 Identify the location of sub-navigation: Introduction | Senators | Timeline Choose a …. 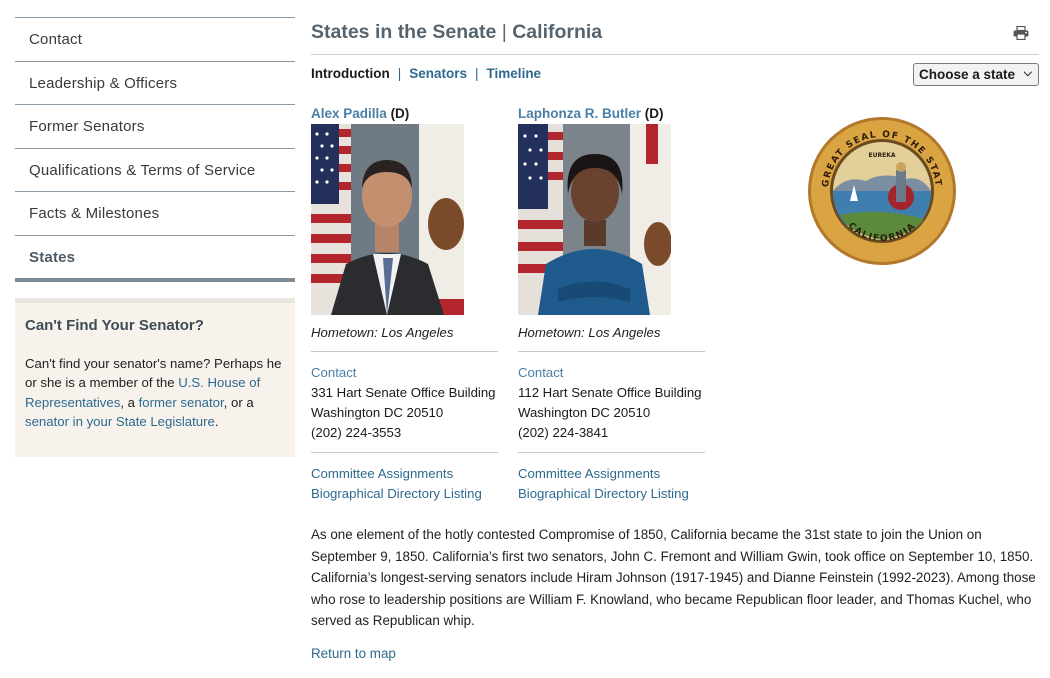
(675, 84).